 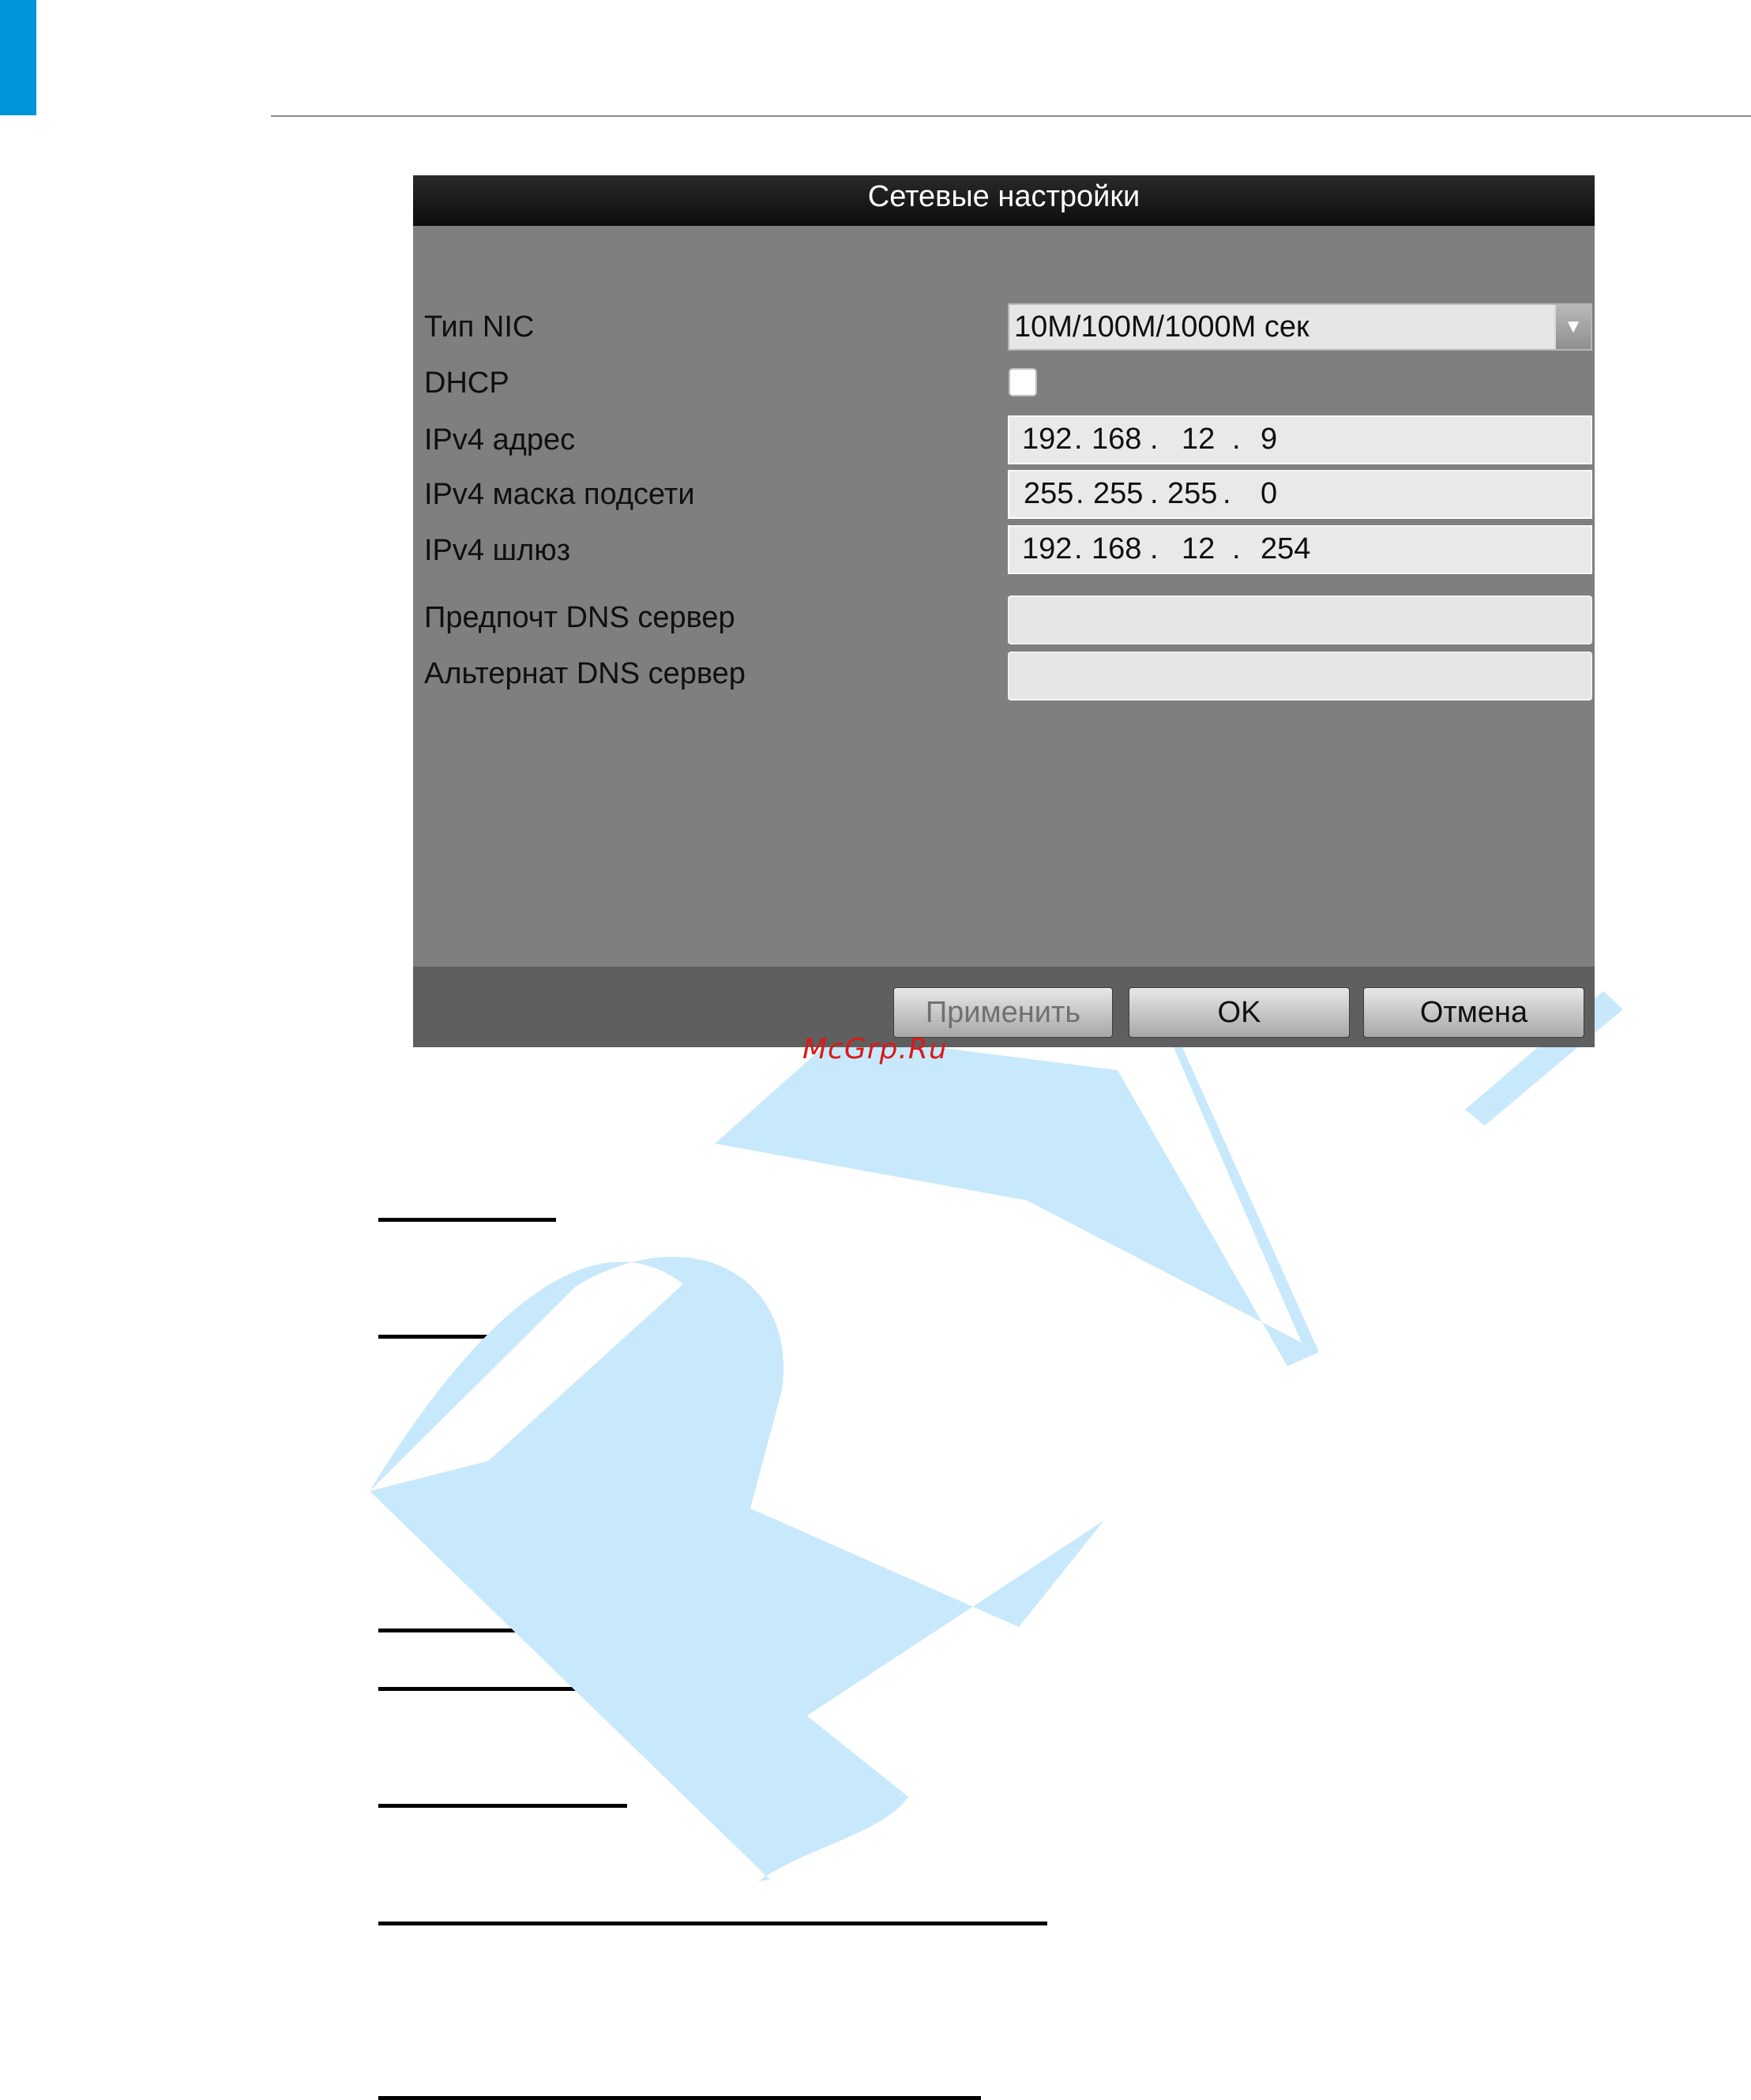 I want to click on watermark-v-letter, so click(x=1017, y=1199).